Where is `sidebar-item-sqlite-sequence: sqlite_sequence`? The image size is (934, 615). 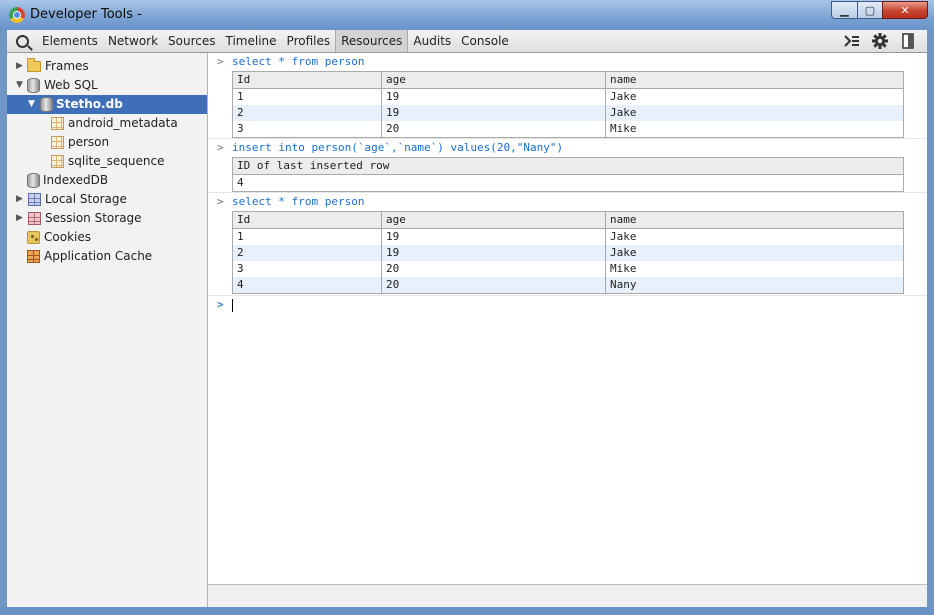 sidebar-item-sqlite-sequence: sqlite_sequence is located at coordinates (107, 161).